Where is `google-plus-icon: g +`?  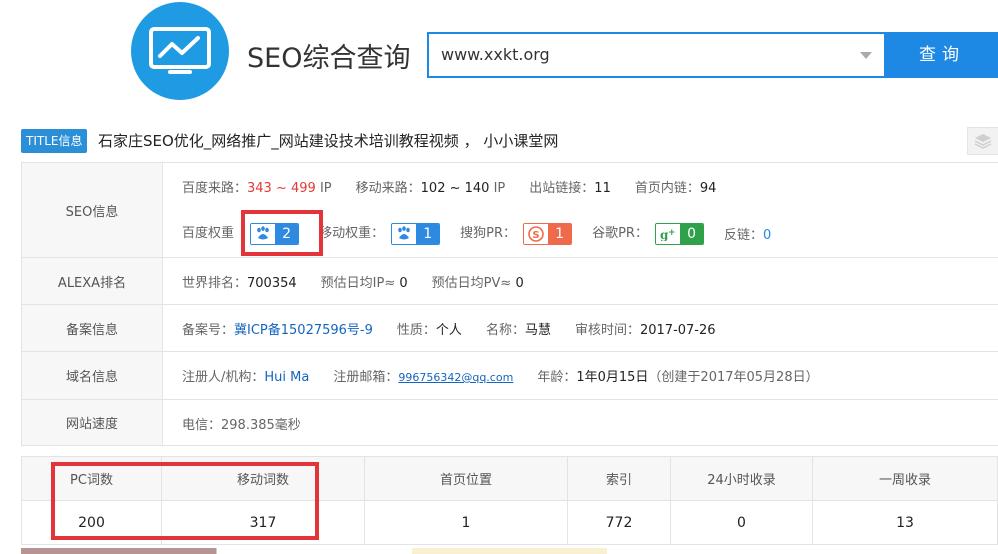 google-plus-icon: g + is located at coordinates (668, 233).